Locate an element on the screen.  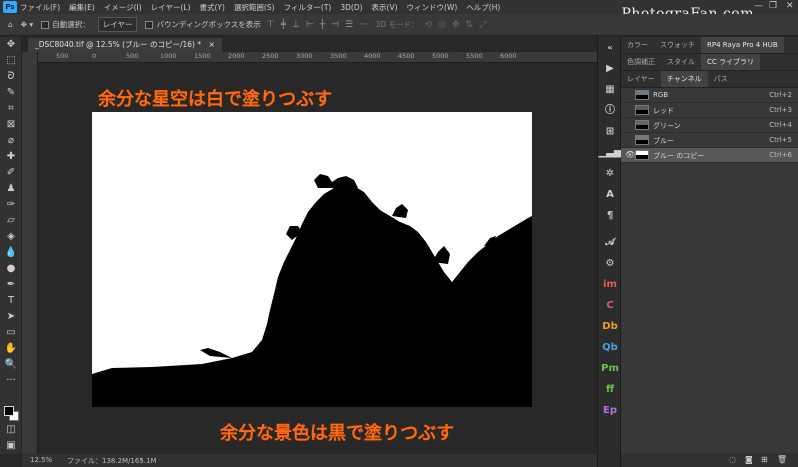
layer-dropdown-wrap: レイヤー is located at coordinates (117, 24).